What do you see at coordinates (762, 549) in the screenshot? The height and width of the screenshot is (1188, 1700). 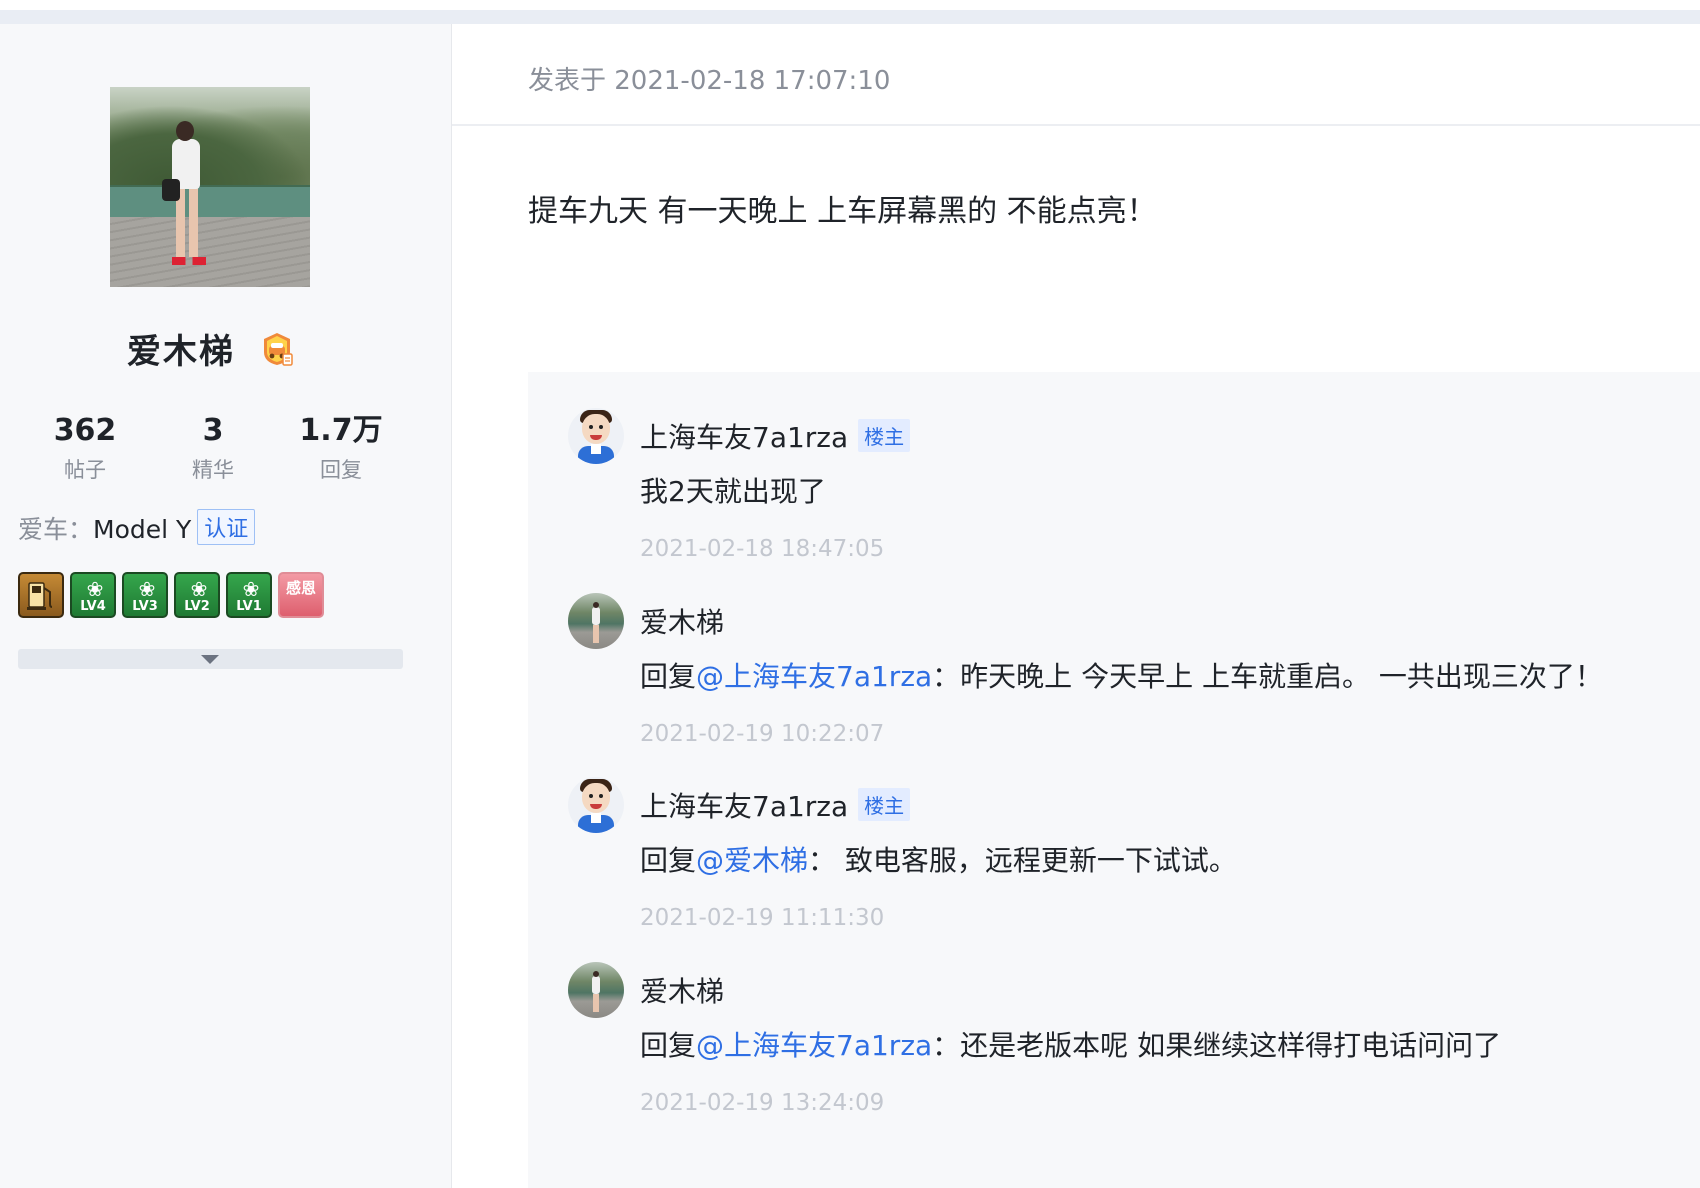 I see `reply-time: 2021-02-18 18:47:05` at bounding box center [762, 549].